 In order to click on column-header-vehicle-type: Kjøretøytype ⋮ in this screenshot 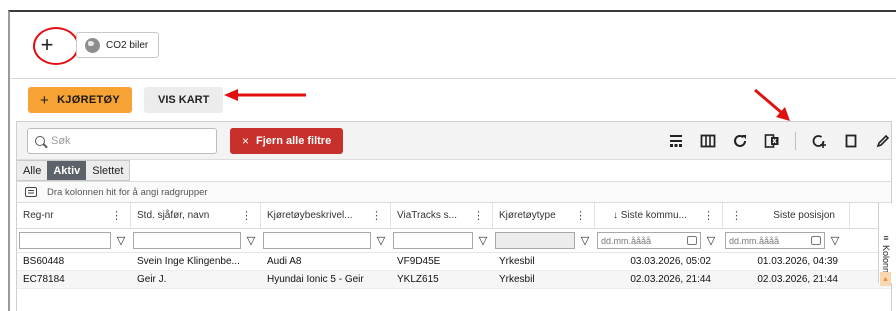, I will do `click(544, 215)`.